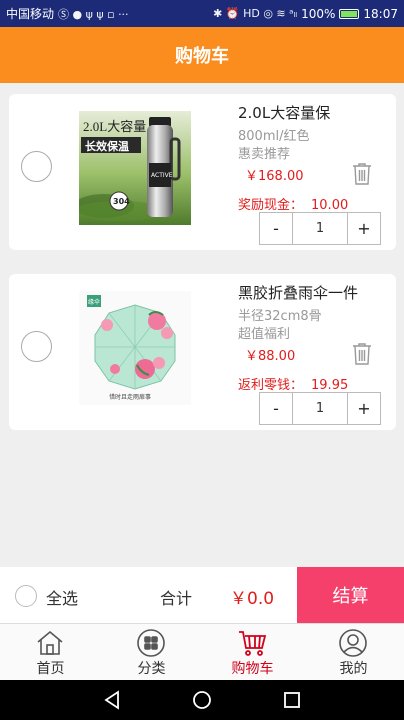 The image size is (404, 720). I want to click on item-title: 黑胶折叠雨伞一件, so click(298, 292).